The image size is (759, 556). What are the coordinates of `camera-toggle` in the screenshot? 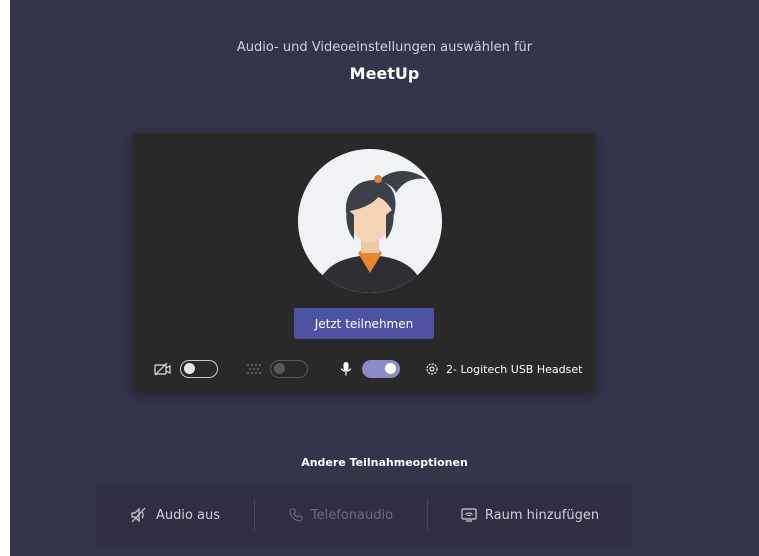 It's located at (199, 369).